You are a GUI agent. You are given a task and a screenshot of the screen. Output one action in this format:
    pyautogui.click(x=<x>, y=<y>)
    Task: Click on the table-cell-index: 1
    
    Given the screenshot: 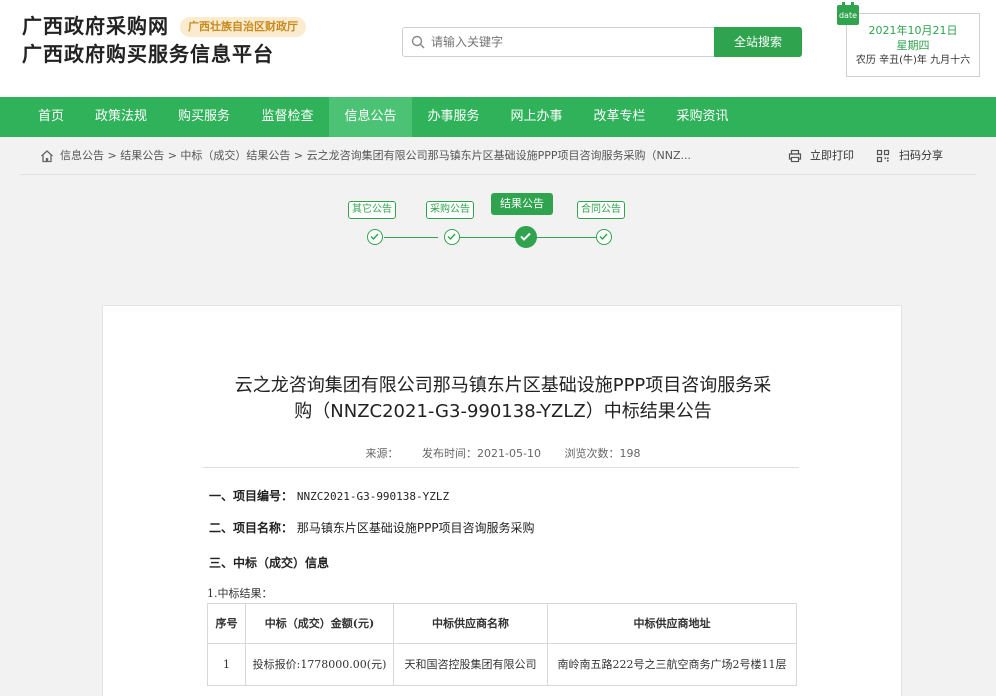 What is the action you would take?
    pyautogui.click(x=226, y=664)
    